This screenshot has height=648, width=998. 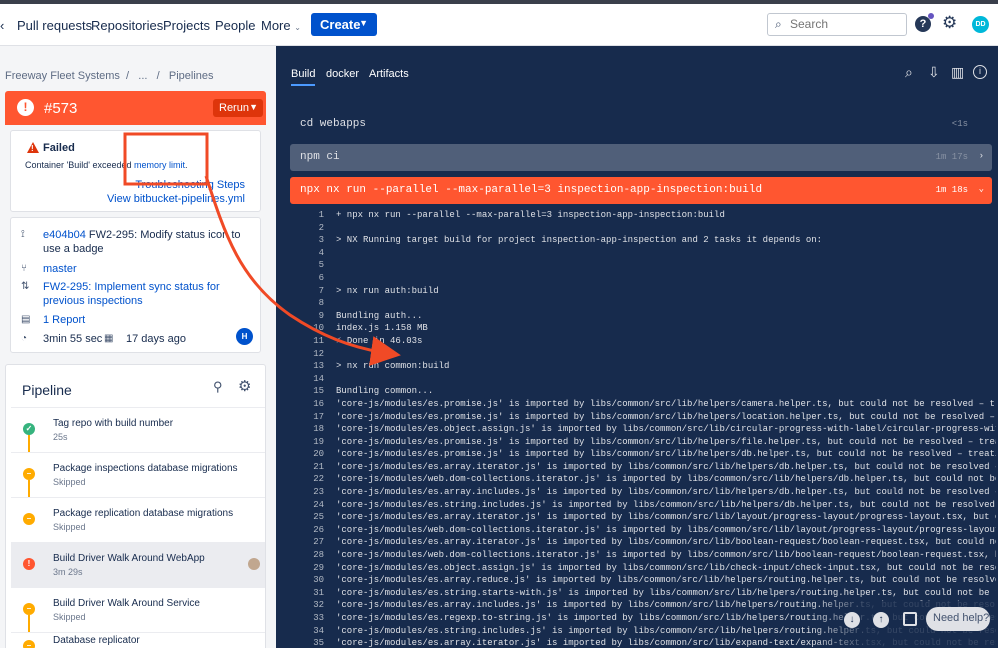 I want to click on command-text: npm ci, so click(x=320, y=157).